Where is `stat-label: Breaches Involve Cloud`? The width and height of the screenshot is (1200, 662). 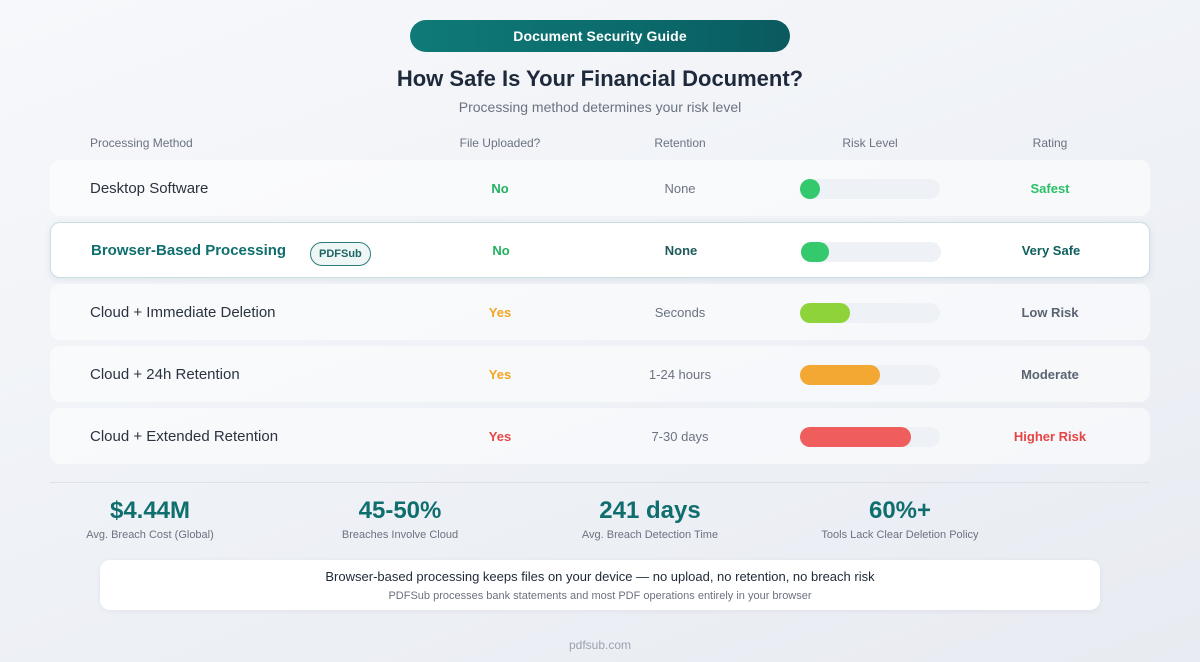 stat-label: Breaches Involve Cloud is located at coordinates (400, 535).